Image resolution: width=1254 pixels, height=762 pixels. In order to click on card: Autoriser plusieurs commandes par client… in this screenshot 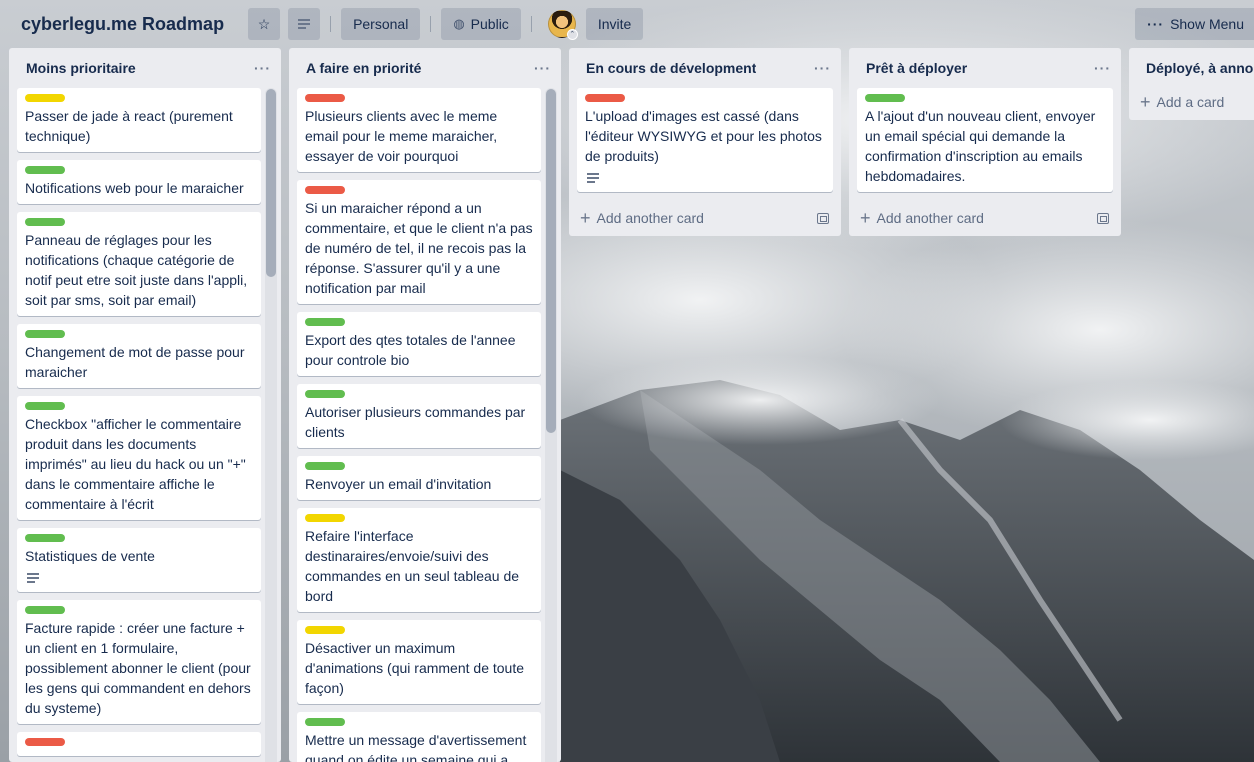, I will do `click(419, 416)`.